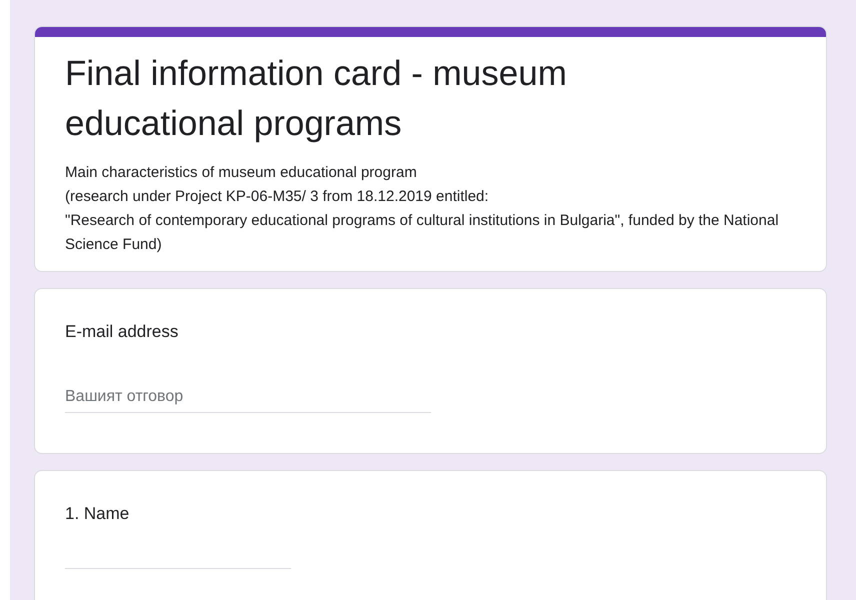 The image size is (856, 600). I want to click on form-description: Main characteristics of museum educational program (research under Project KP-06-M35/ 3 from 18.12.2019 entitled: "Research of contemporary educational programs of cultural institutions in Bulgaria", funded by the National Science Fund), so click(422, 209).